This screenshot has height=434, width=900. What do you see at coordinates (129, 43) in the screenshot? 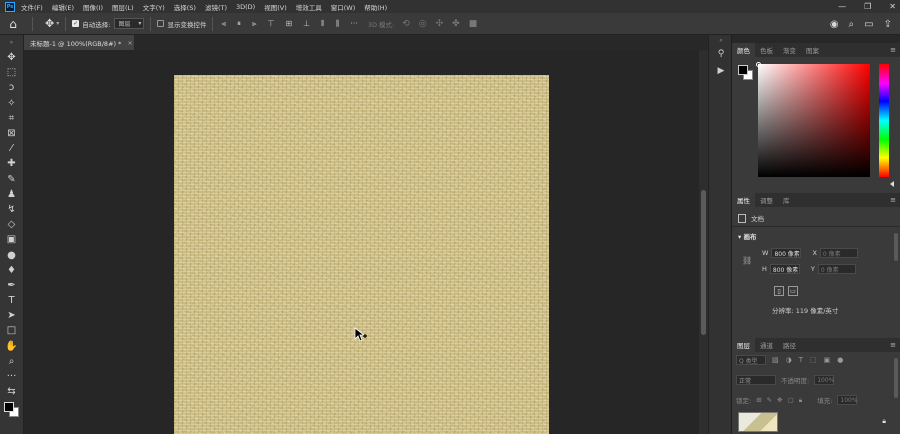
I see `close-tab-icon: ×` at bounding box center [129, 43].